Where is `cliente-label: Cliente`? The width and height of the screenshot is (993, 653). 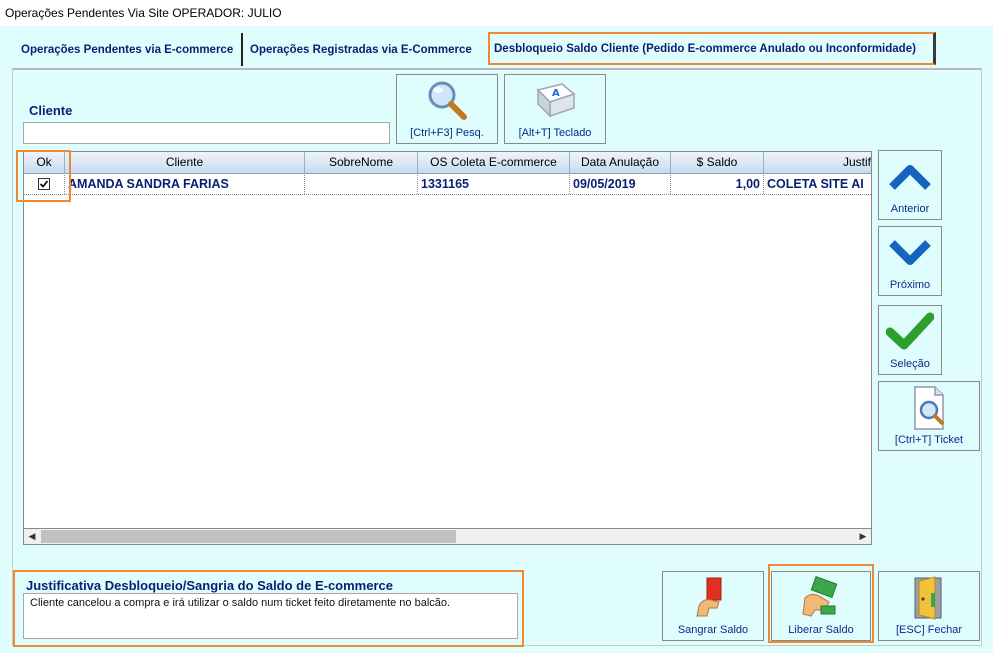 cliente-label: Cliente is located at coordinates (51, 110).